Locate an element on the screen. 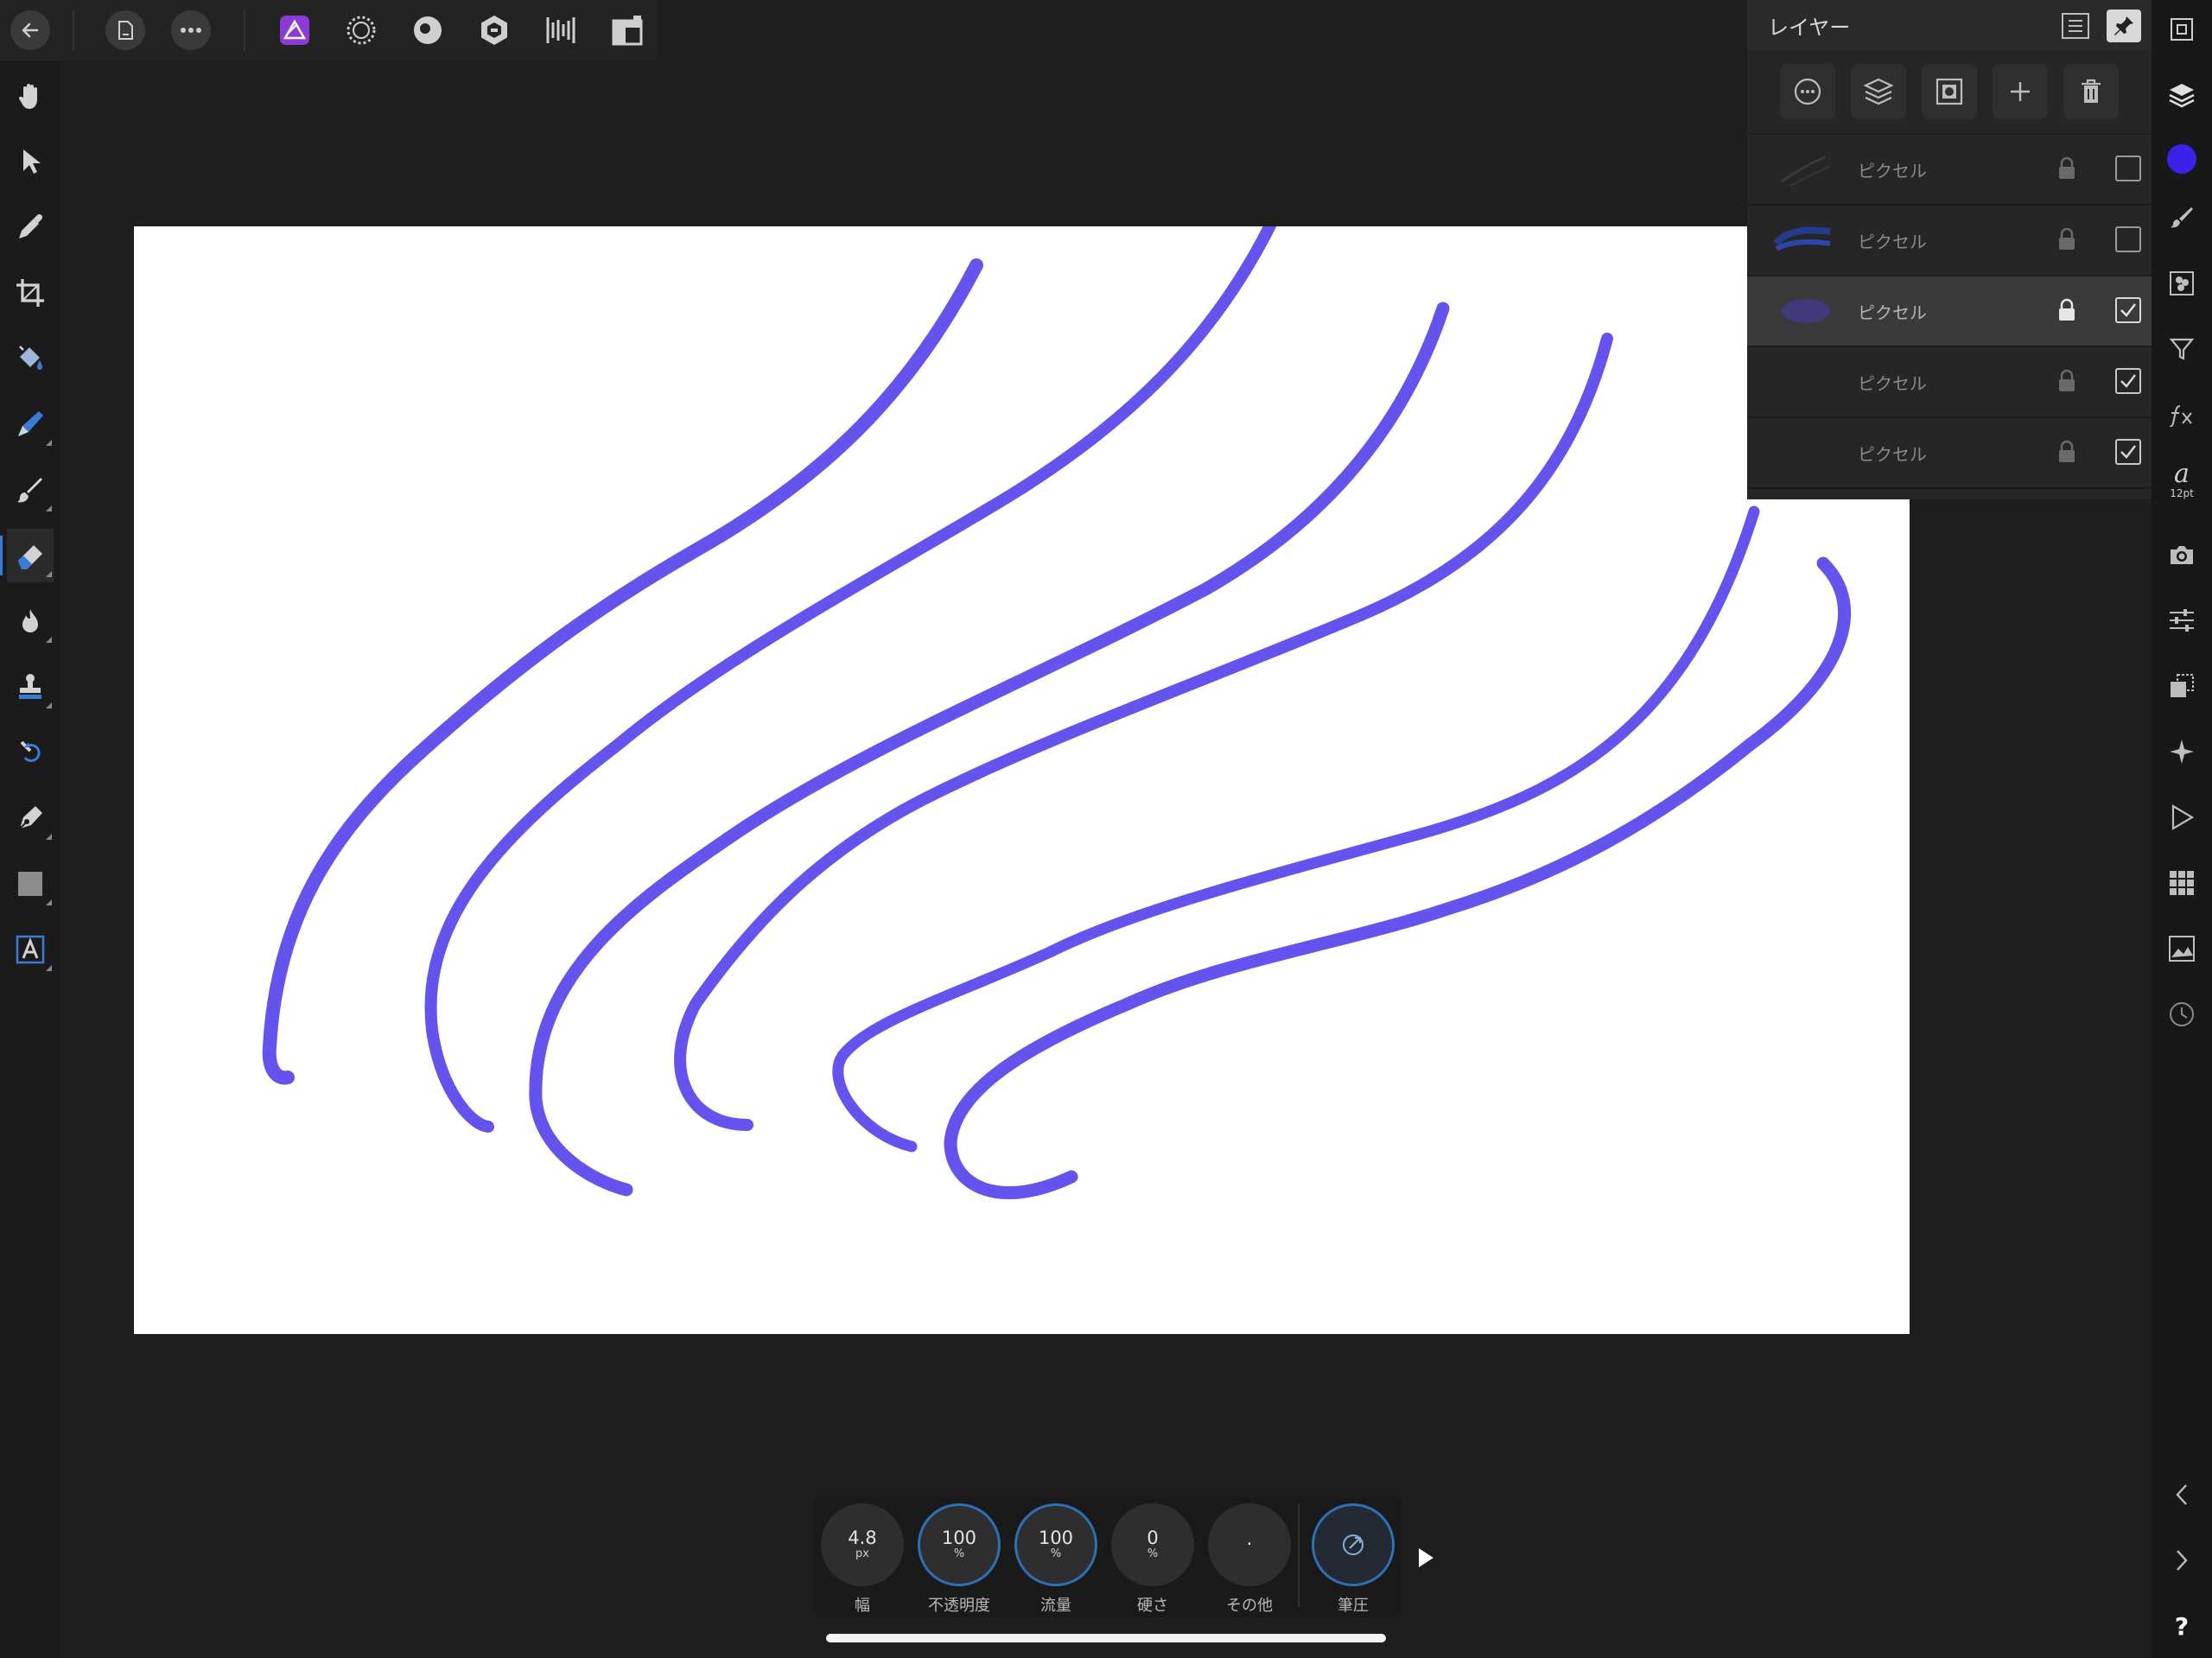  stock-studio-button is located at coordinates (2181, 555).